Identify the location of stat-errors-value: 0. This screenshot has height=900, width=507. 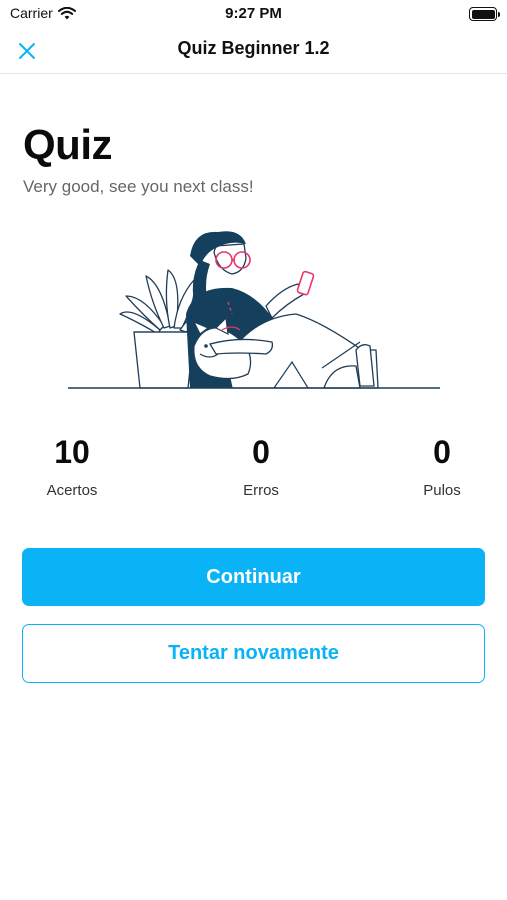
(261, 452).